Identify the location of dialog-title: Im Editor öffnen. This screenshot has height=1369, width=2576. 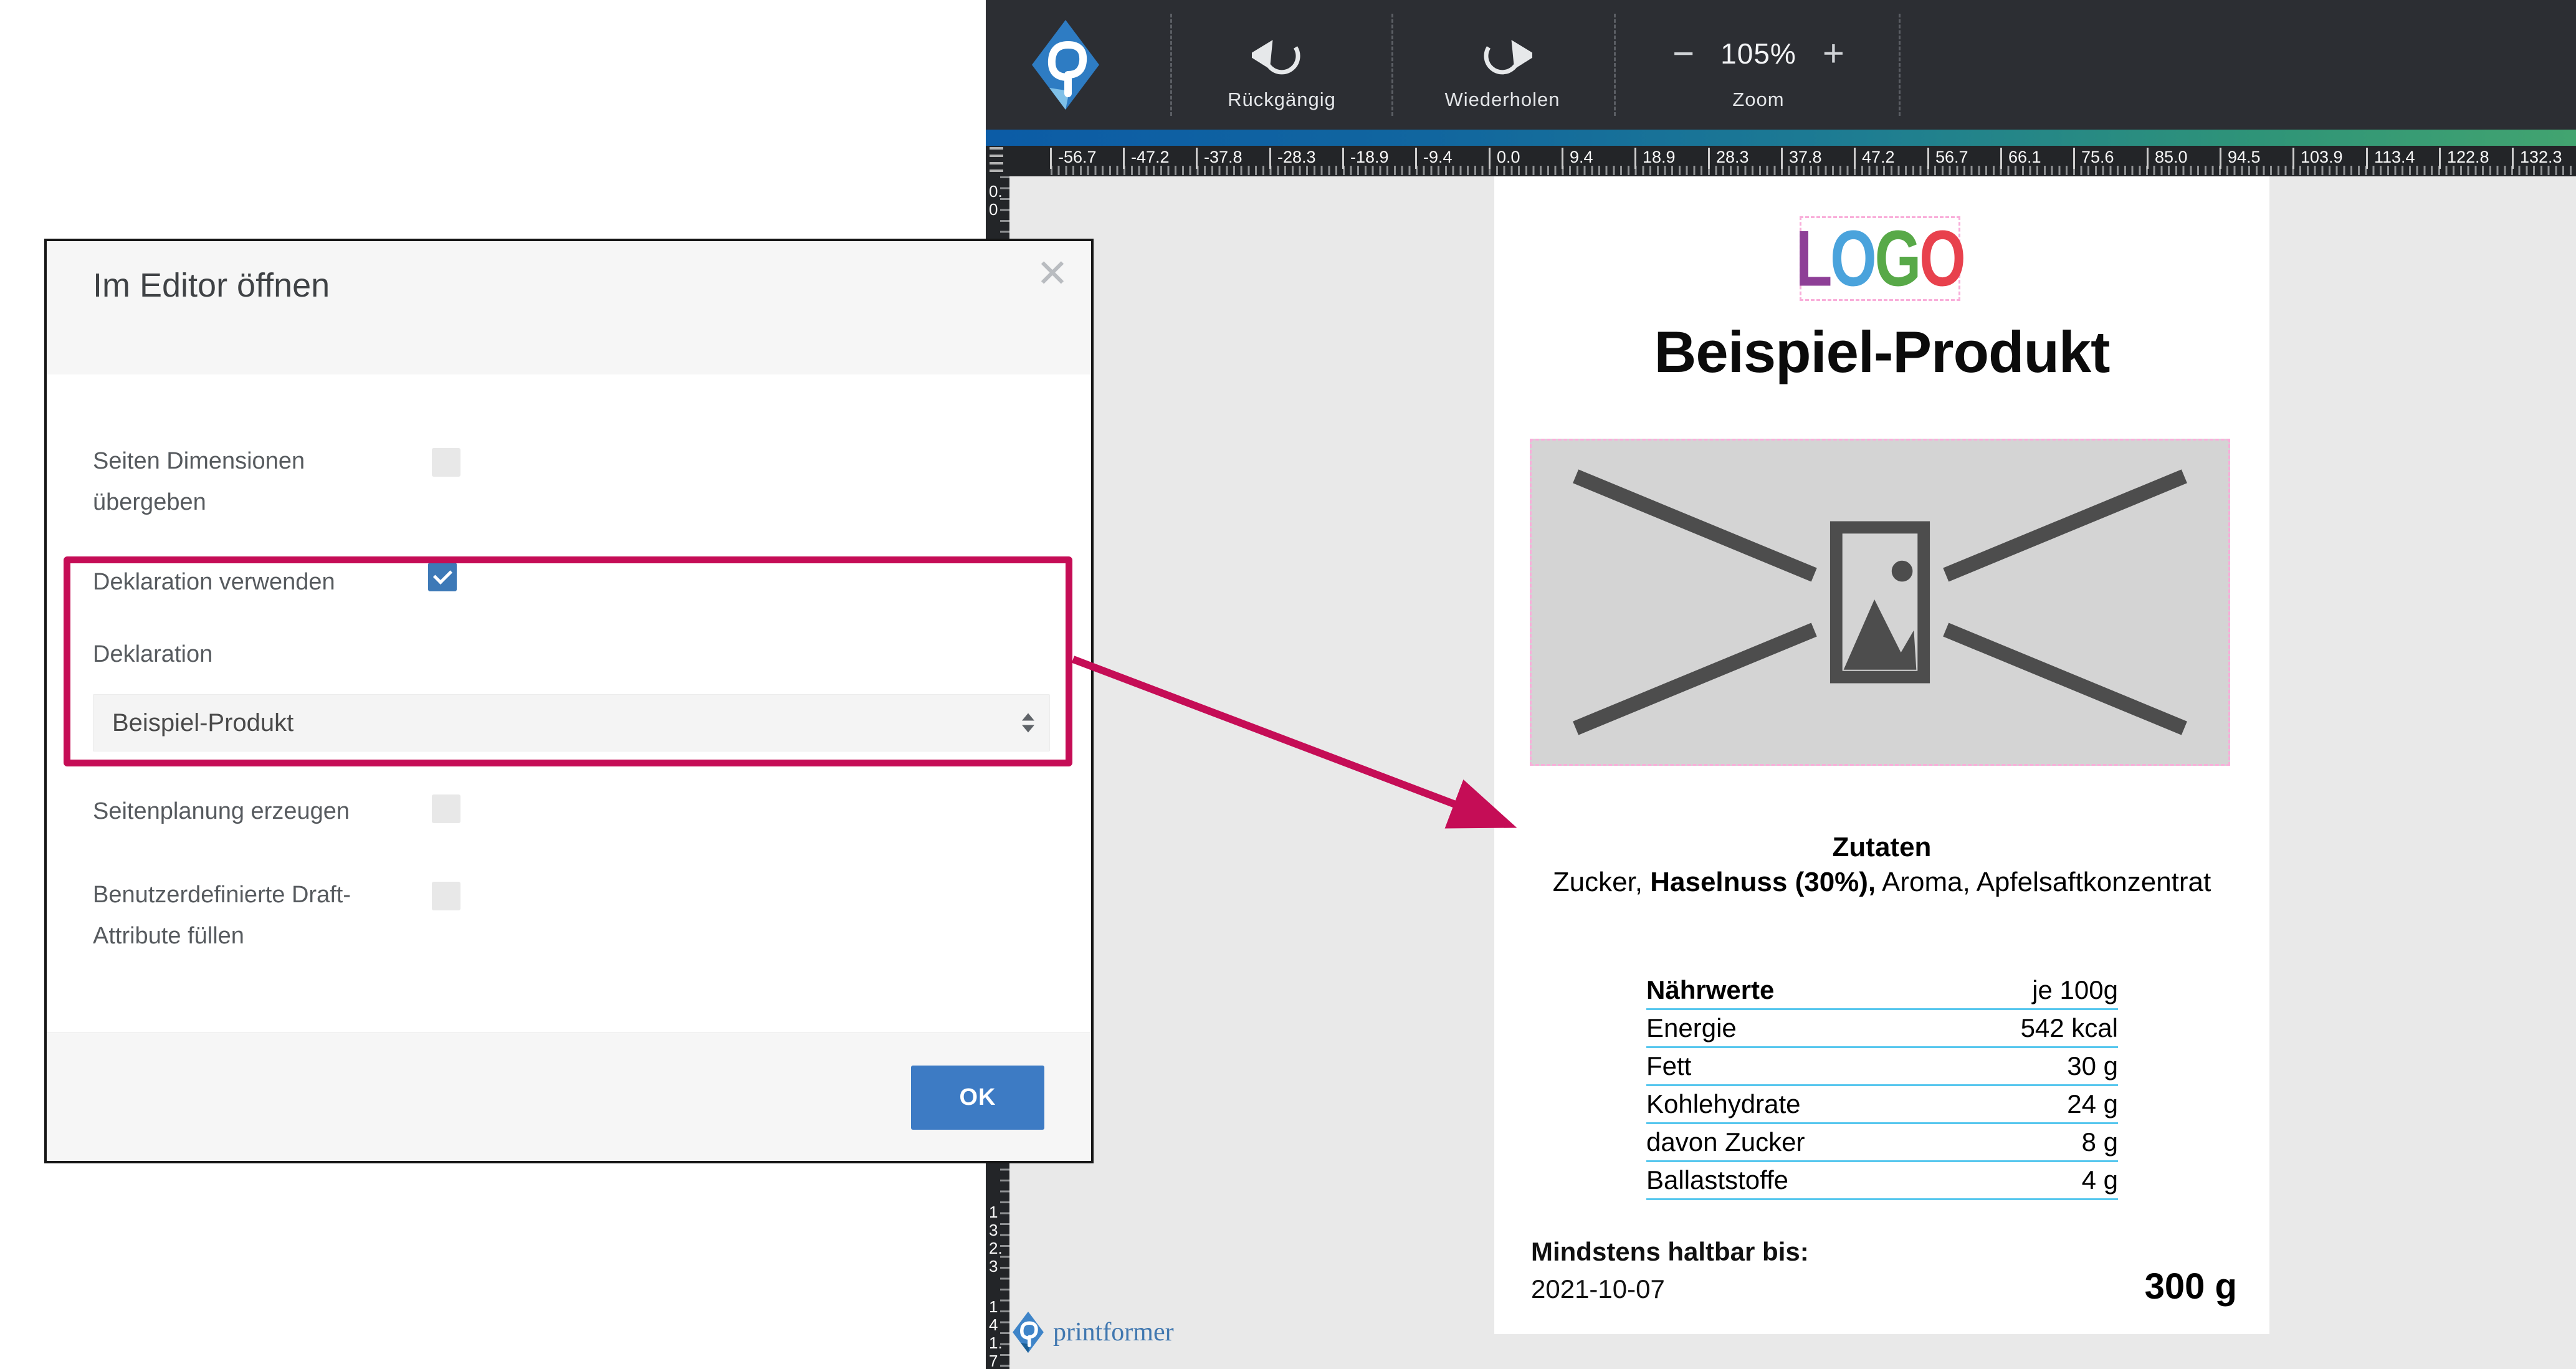
(212, 285).